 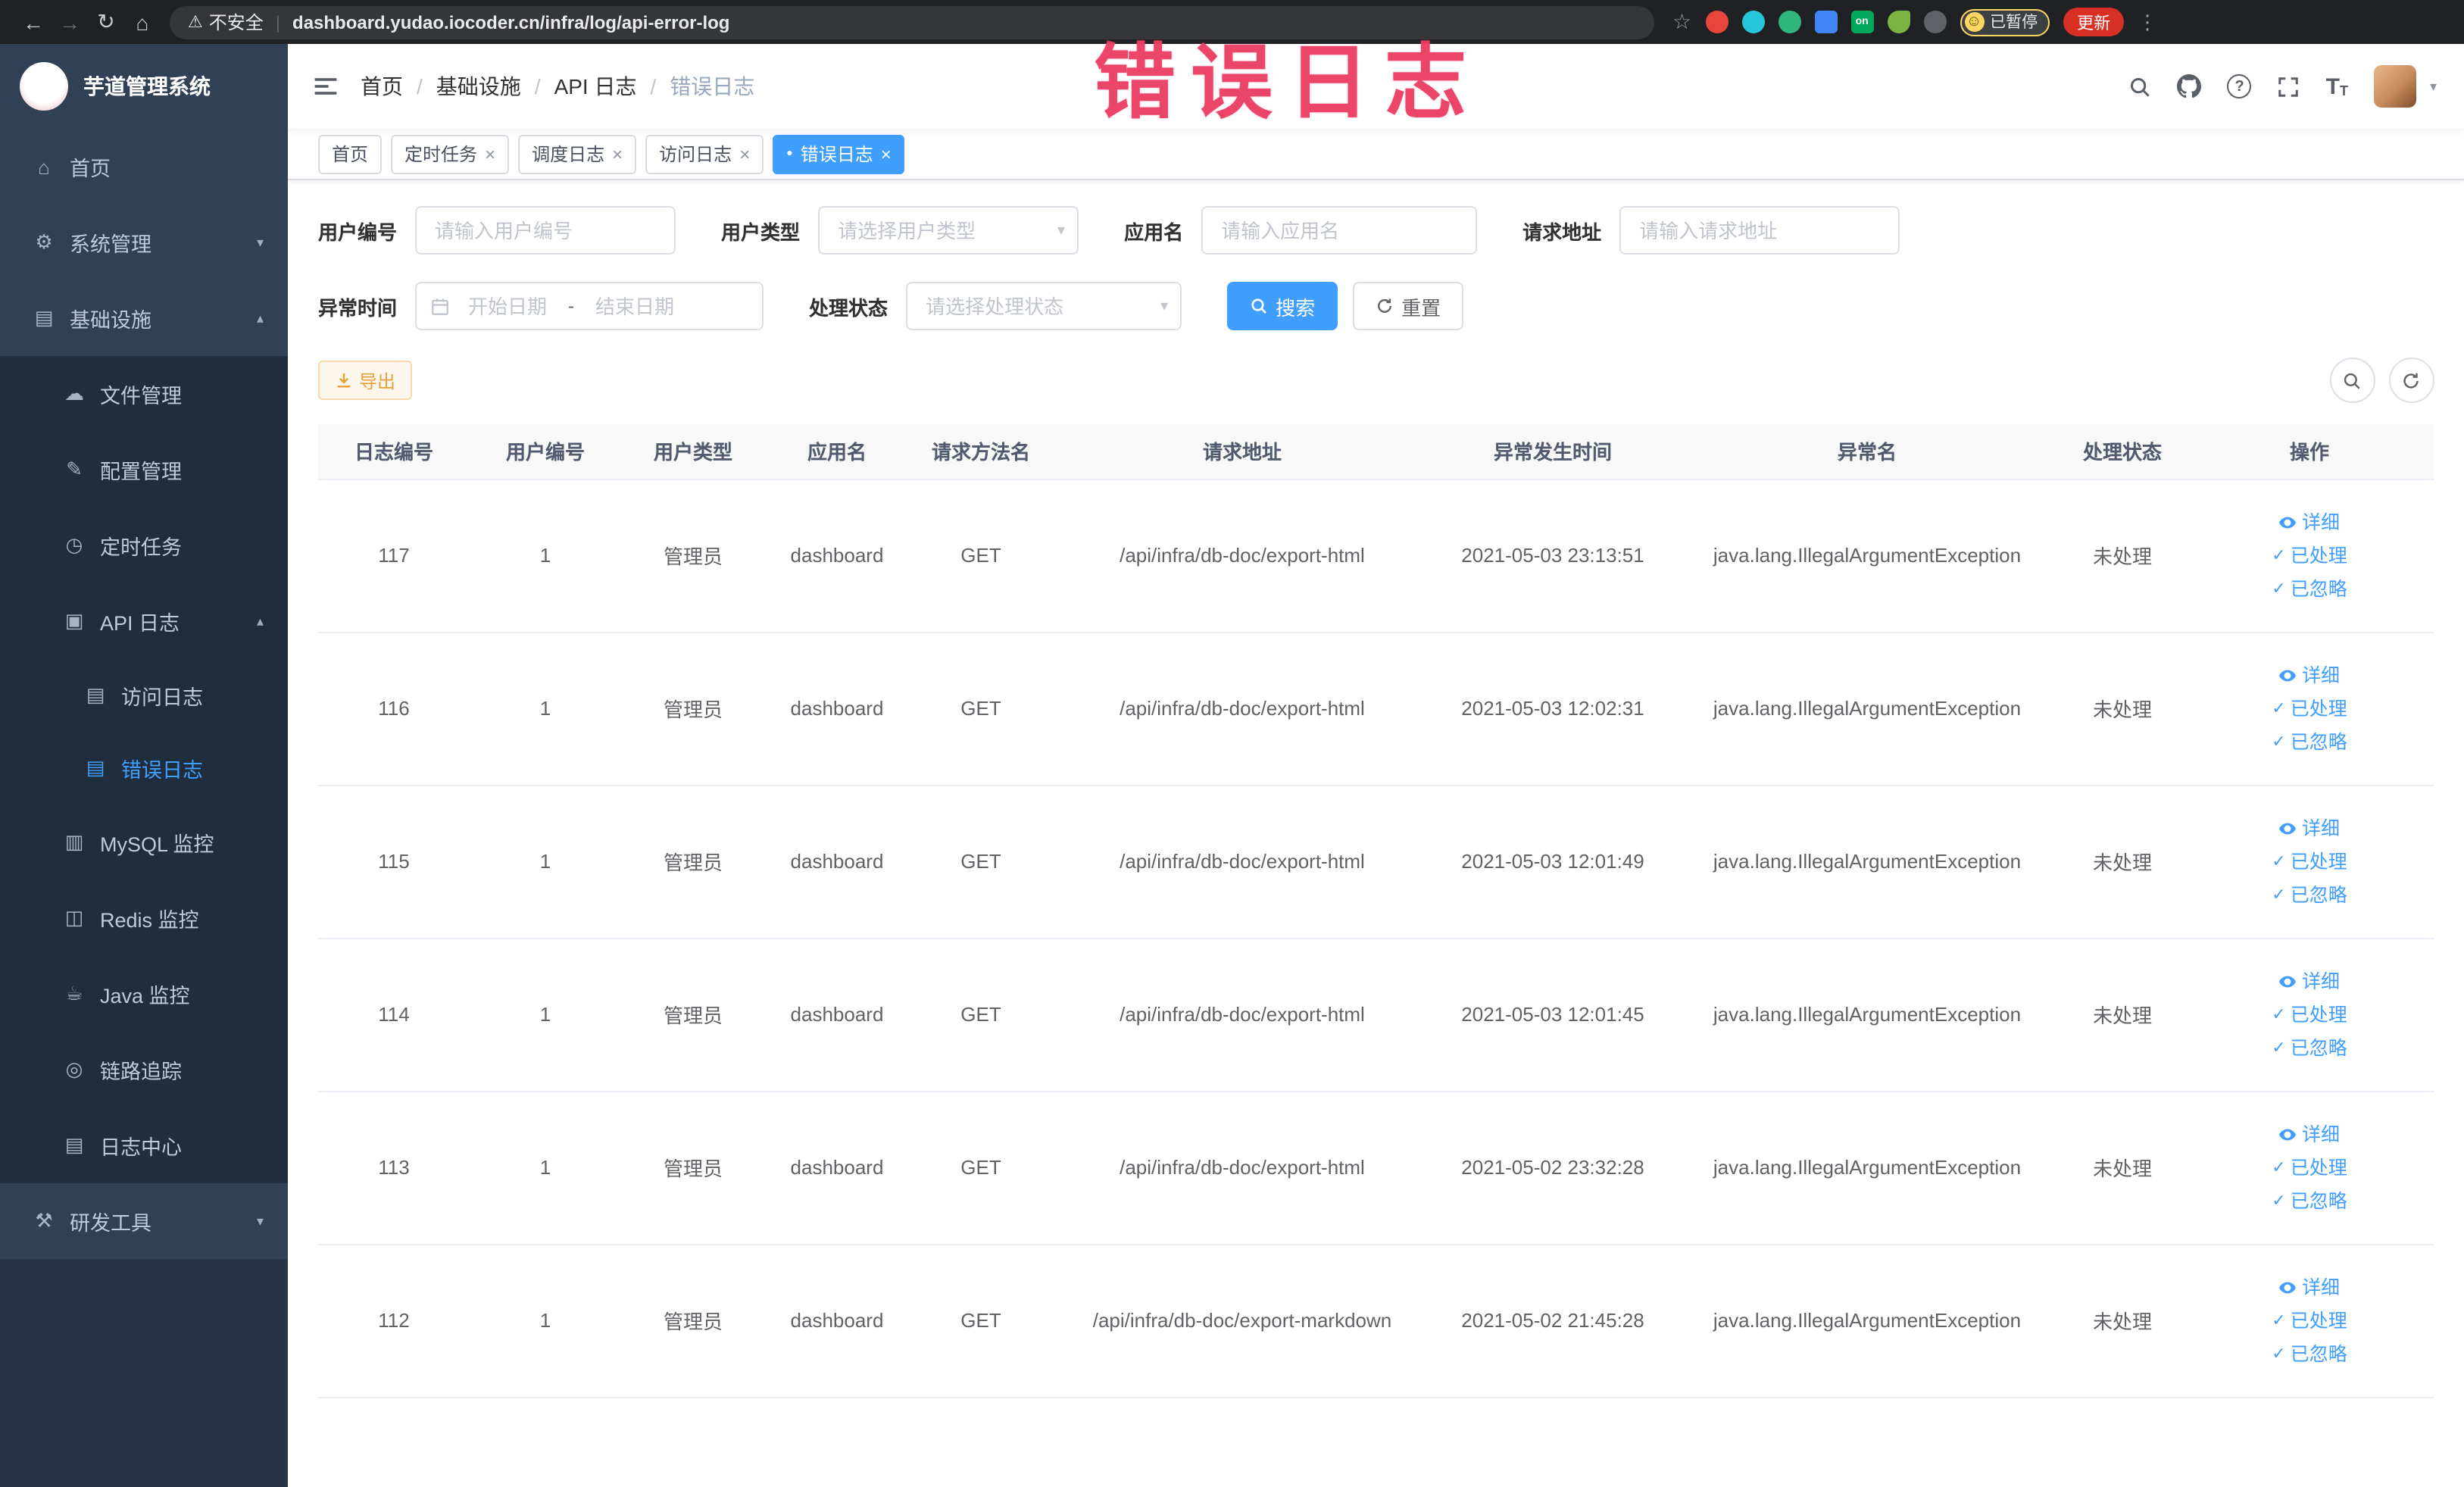 What do you see at coordinates (981, 452) in the screenshot?
I see `col-header: 请求方法名` at bounding box center [981, 452].